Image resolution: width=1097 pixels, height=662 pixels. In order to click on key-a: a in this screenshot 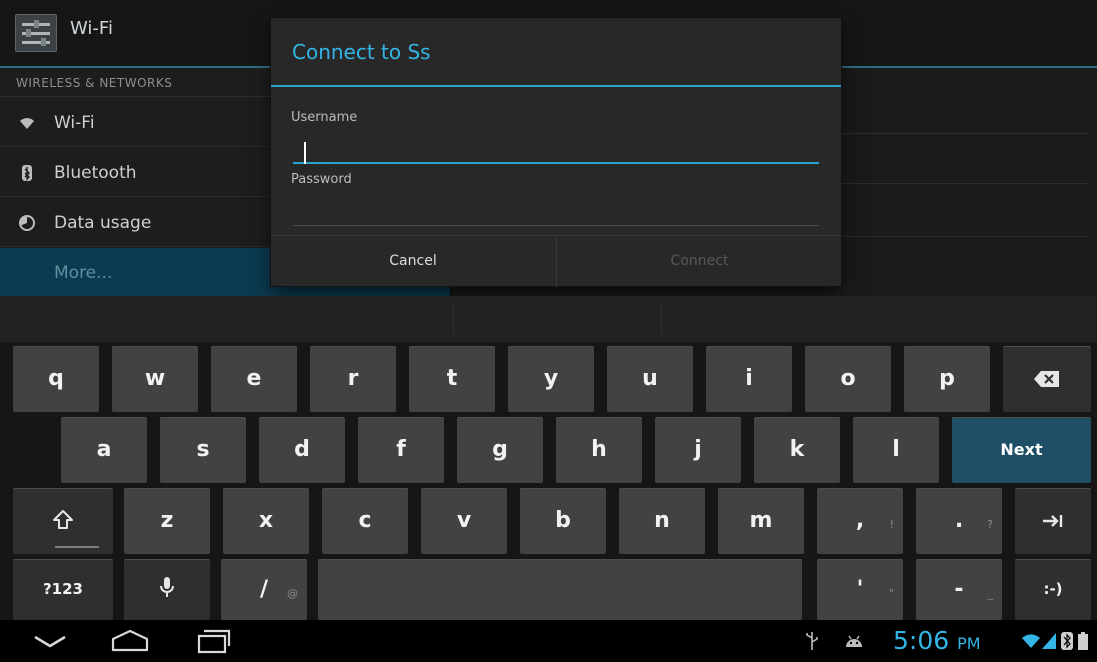, I will do `click(104, 450)`.